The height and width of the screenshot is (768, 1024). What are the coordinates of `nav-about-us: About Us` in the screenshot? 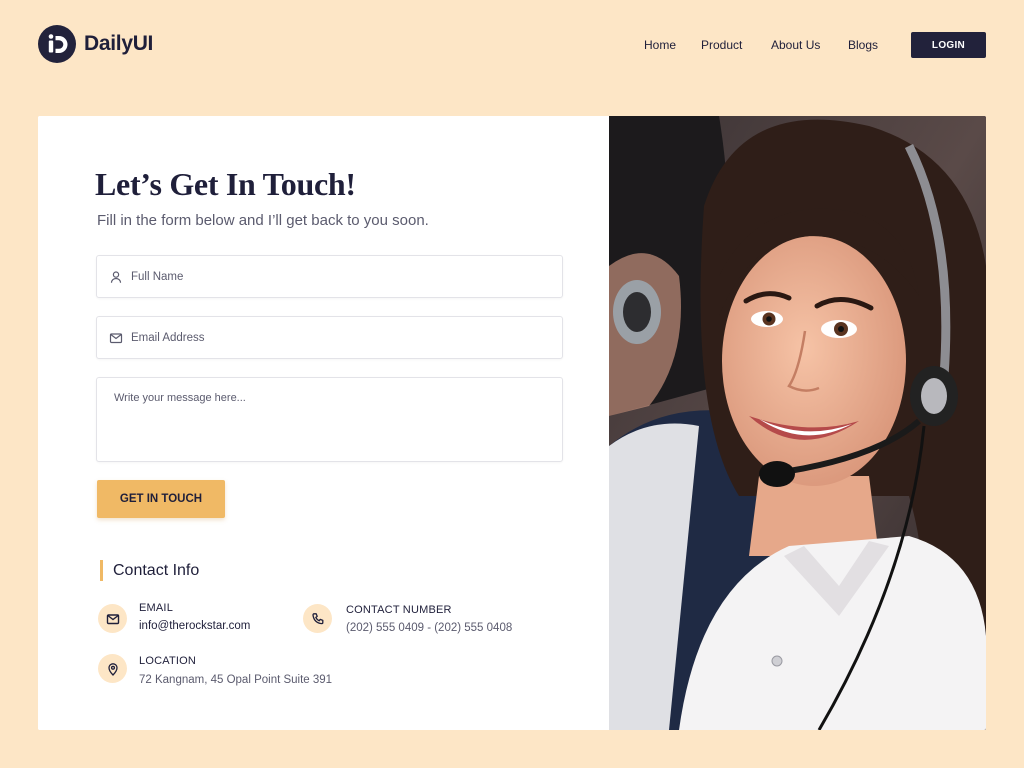 It's located at (795, 45).